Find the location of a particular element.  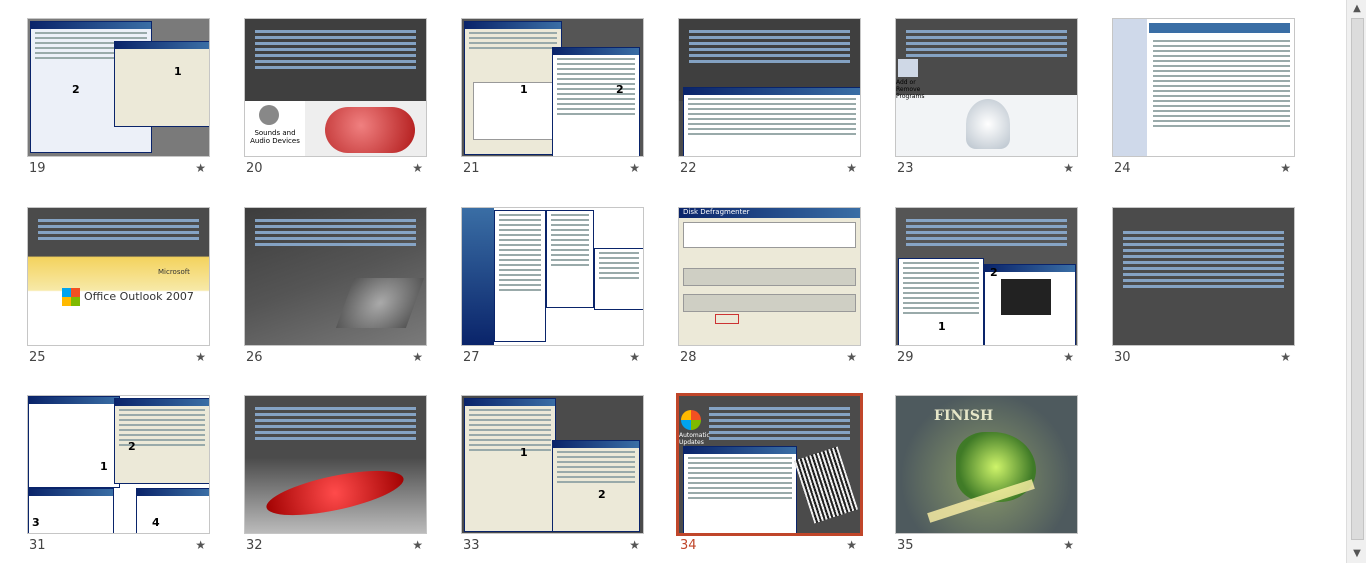

scroll-up-icon: ▲ is located at coordinates (1357, 9).